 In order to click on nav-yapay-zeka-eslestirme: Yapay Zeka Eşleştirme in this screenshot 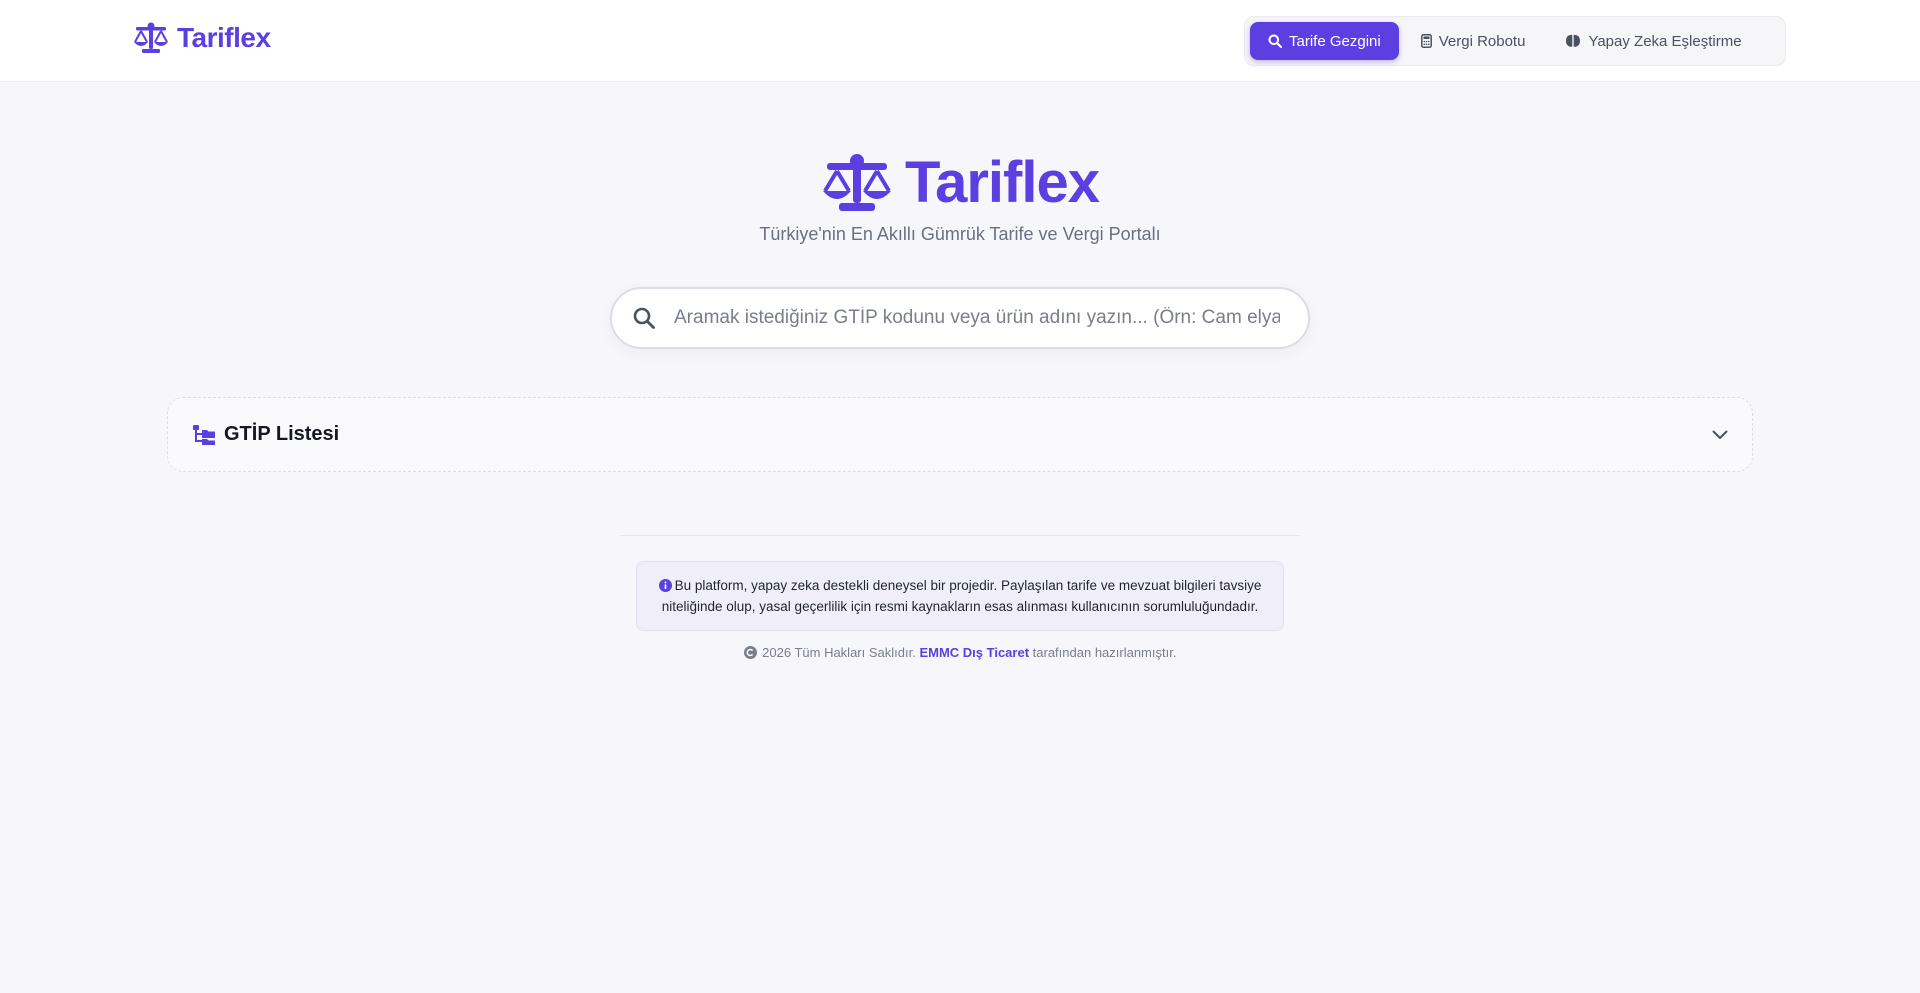, I will do `click(1653, 41)`.